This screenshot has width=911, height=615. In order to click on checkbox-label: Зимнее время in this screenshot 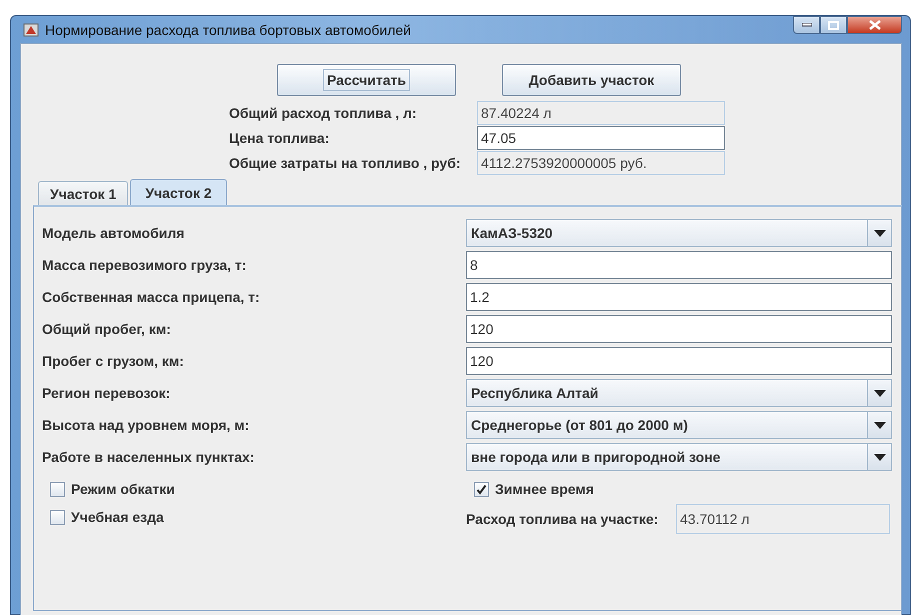, I will do `click(544, 489)`.